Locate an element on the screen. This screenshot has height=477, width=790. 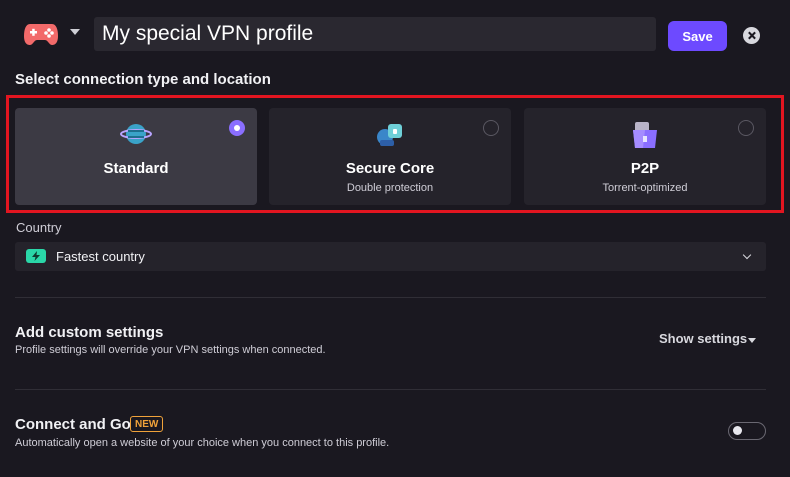
country-select: Fastest country is located at coordinates (390, 256).